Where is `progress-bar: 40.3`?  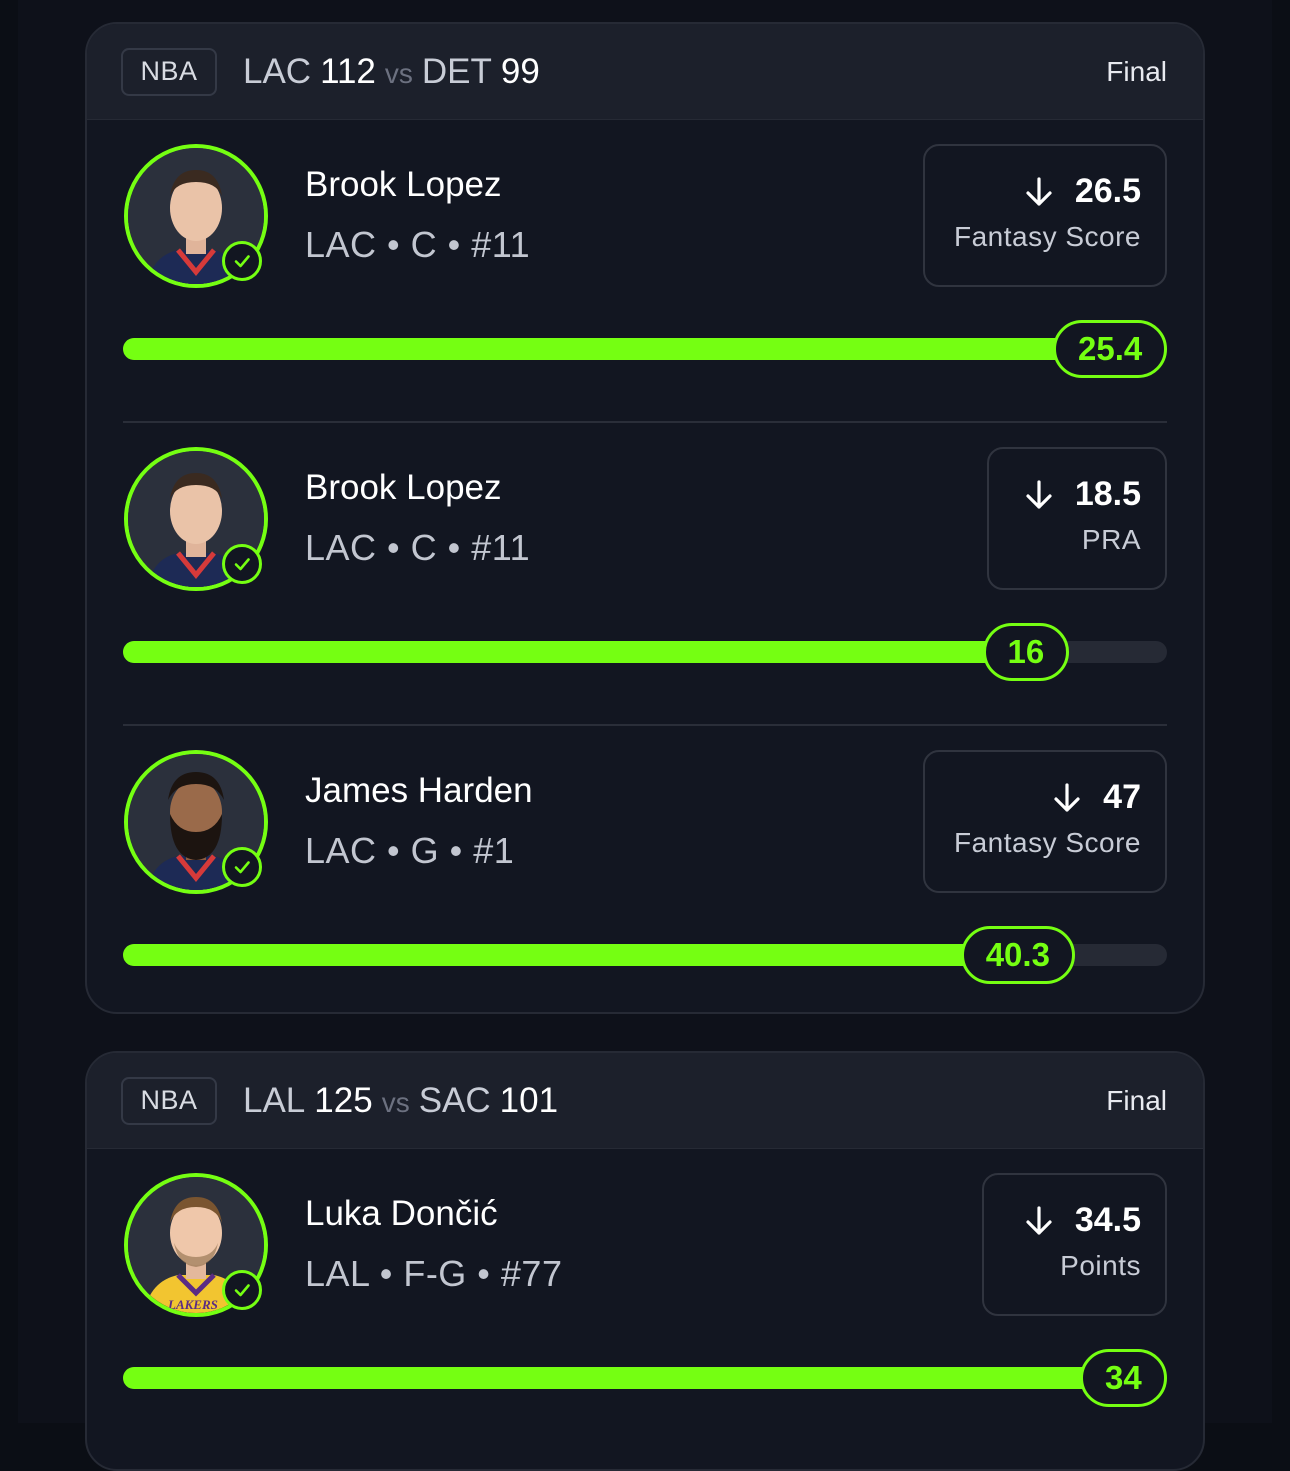 progress-bar: 40.3 is located at coordinates (645, 955).